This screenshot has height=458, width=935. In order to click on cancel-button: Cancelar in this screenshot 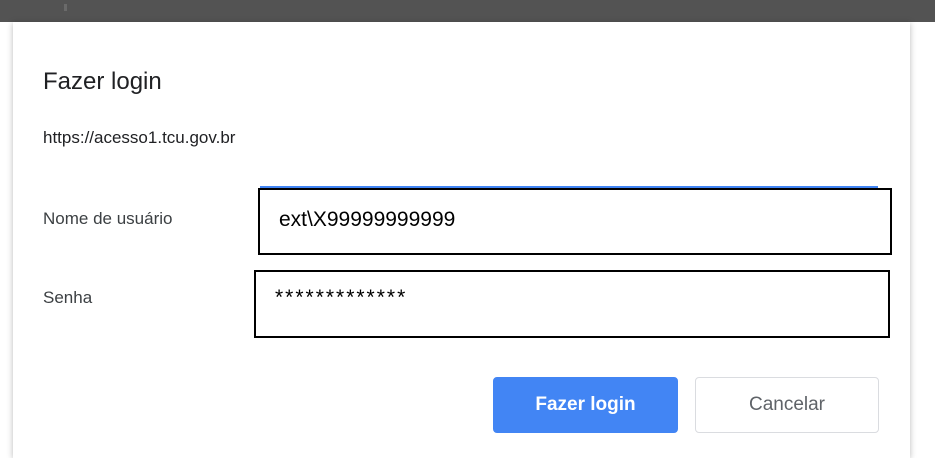, I will do `click(787, 405)`.